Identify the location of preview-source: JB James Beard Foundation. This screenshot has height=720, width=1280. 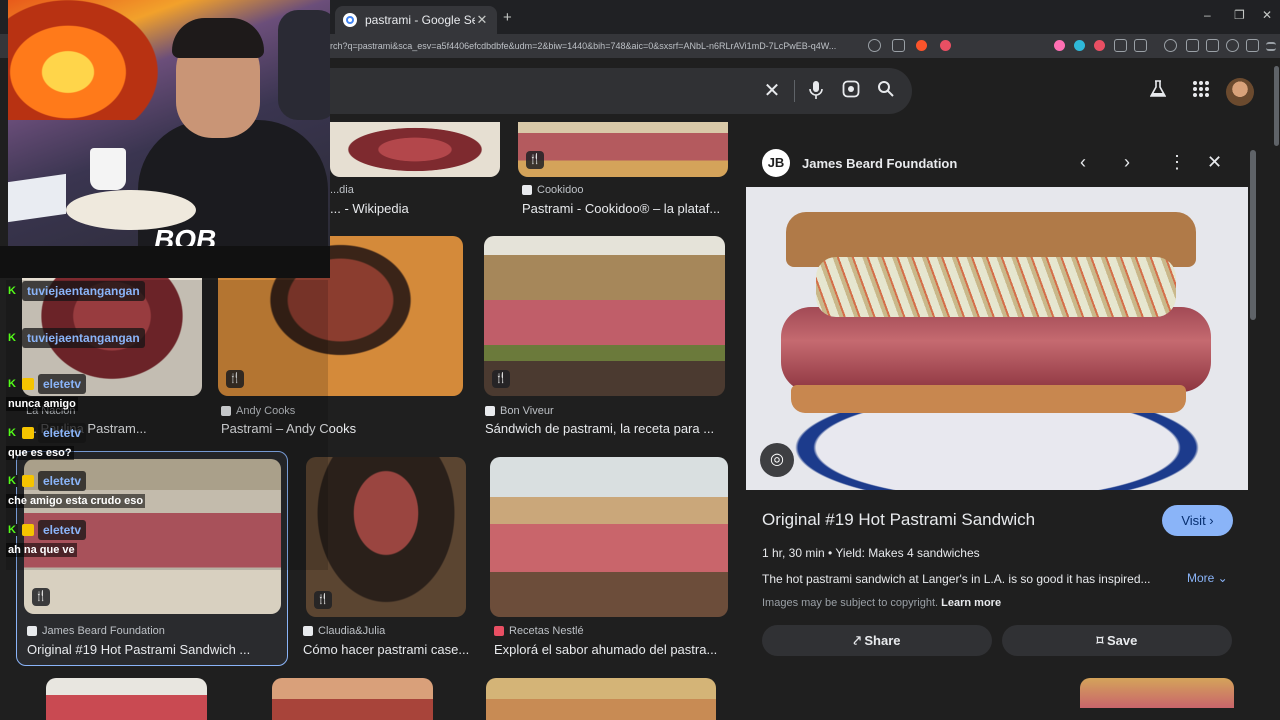
(859, 163).